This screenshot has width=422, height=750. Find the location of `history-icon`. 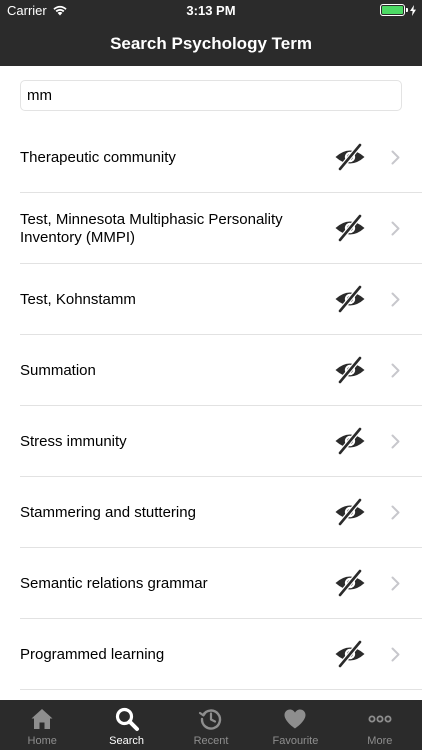

history-icon is located at coordinates (210, 719).